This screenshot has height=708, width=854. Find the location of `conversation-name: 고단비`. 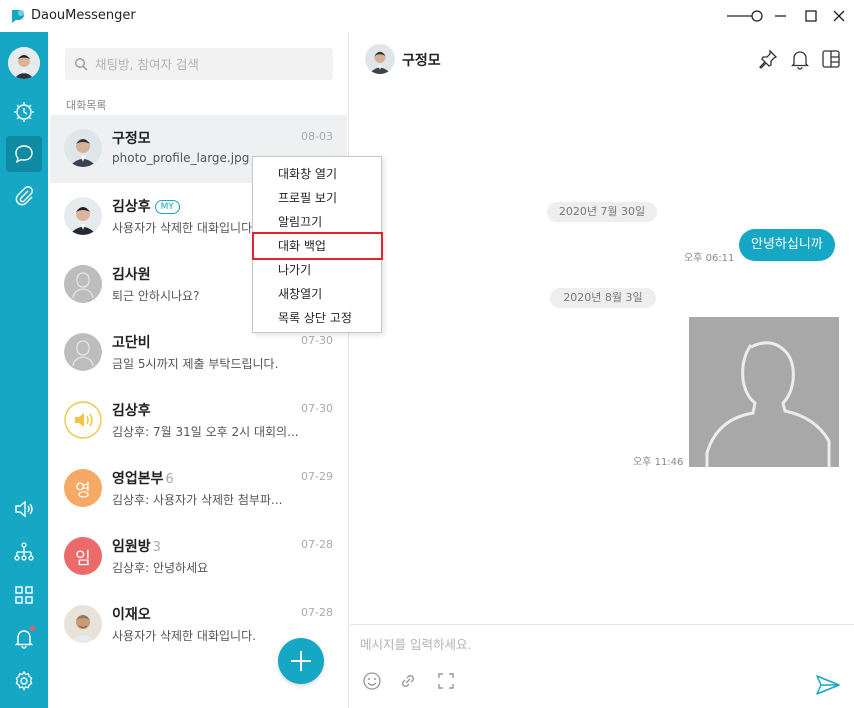

conversation-name: 고단비 is located at coordinates (131, 343).